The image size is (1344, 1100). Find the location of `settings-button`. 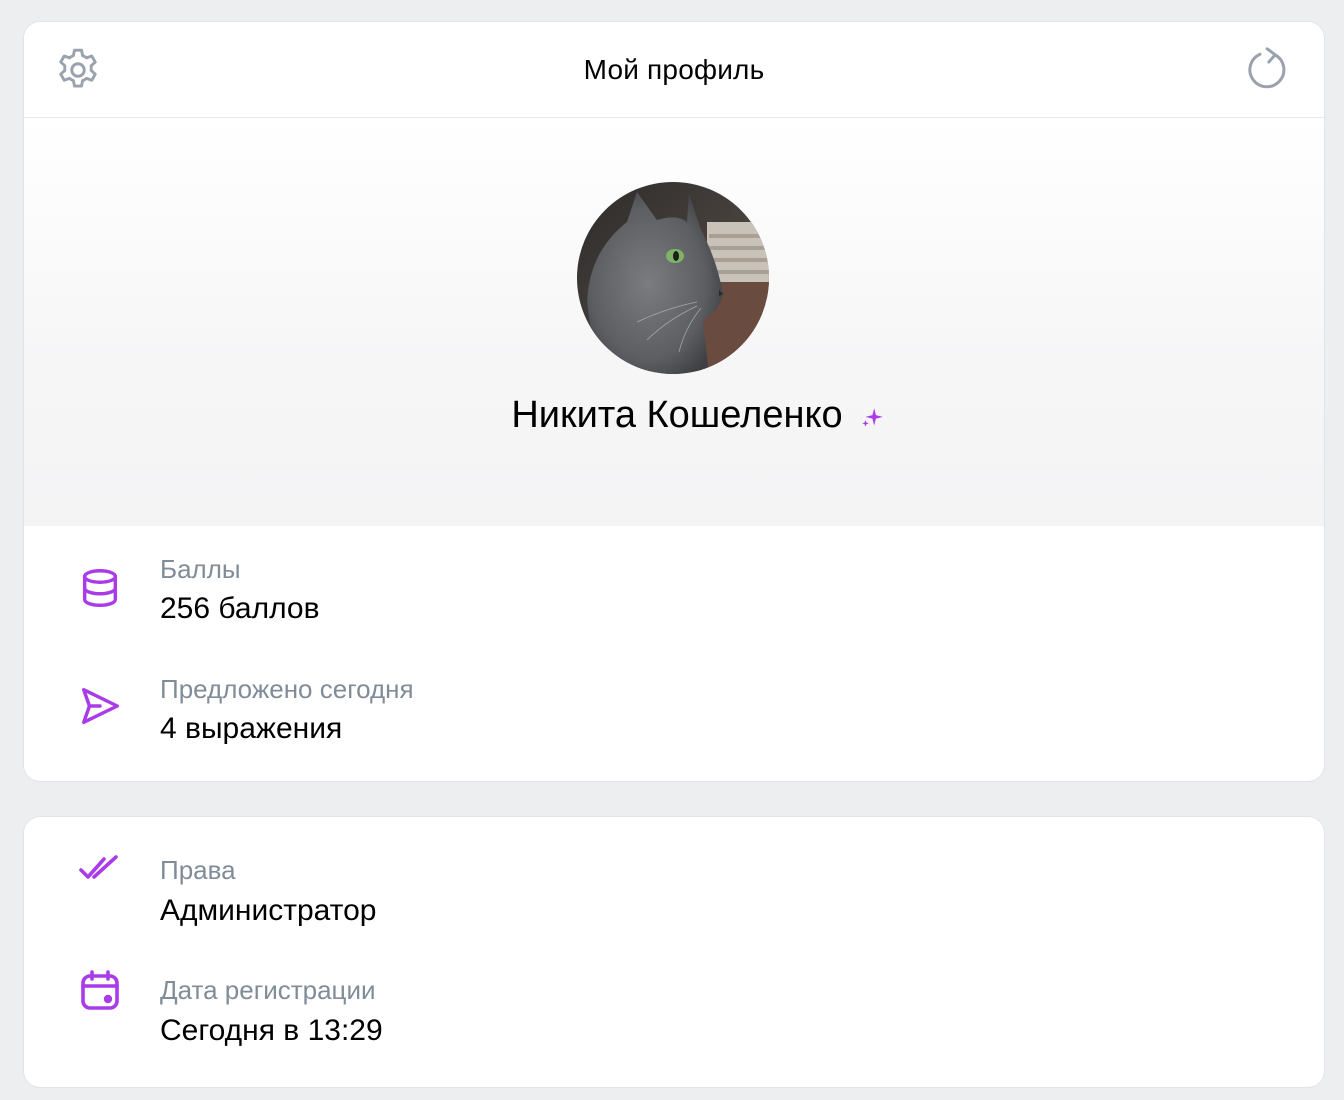

settings-button is located at coordinates (78, 70).